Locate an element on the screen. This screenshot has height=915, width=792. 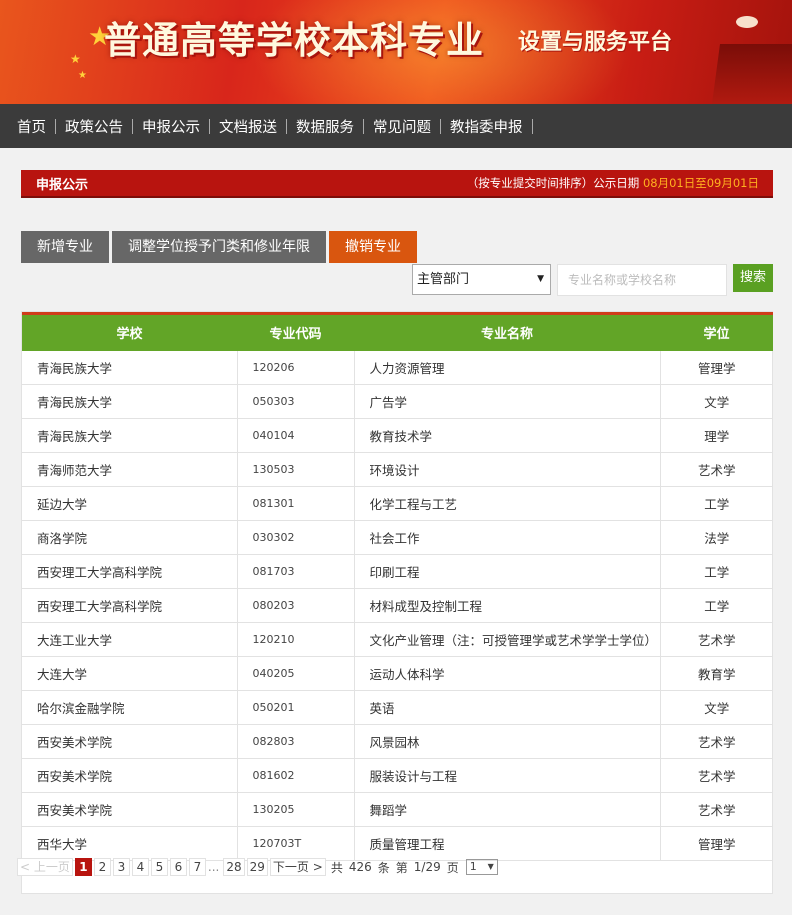
main-nav: 首页 政策公告 申报公示 文档报送 数据服务 常见问题 教指委申报 is located at coordinates (396, 126).